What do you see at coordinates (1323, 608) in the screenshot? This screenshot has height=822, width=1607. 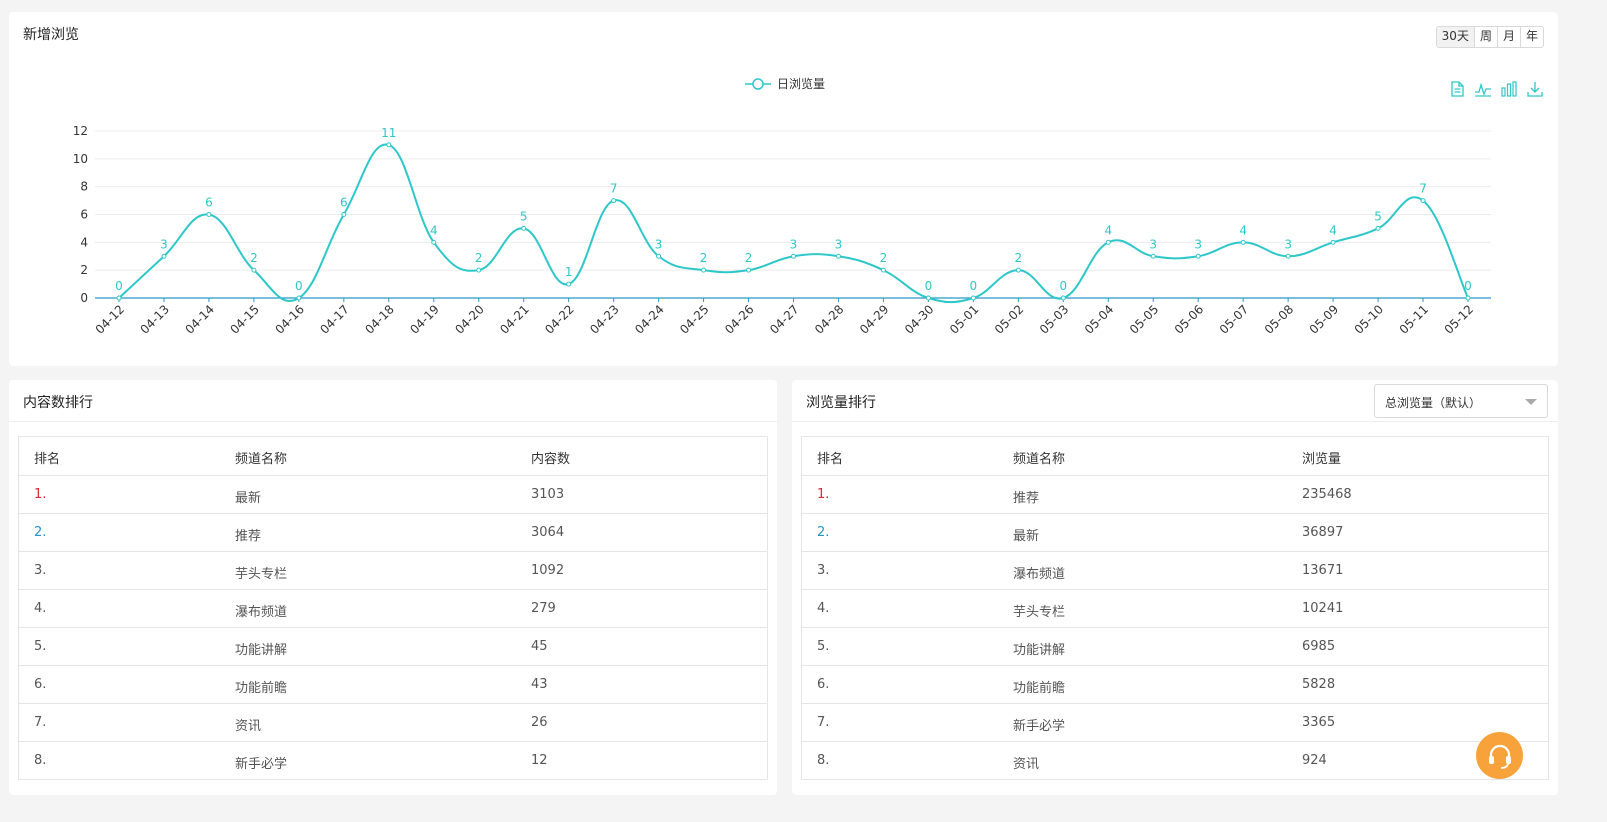 I see `view-count: 10241` at bounding box center [1323, 608].